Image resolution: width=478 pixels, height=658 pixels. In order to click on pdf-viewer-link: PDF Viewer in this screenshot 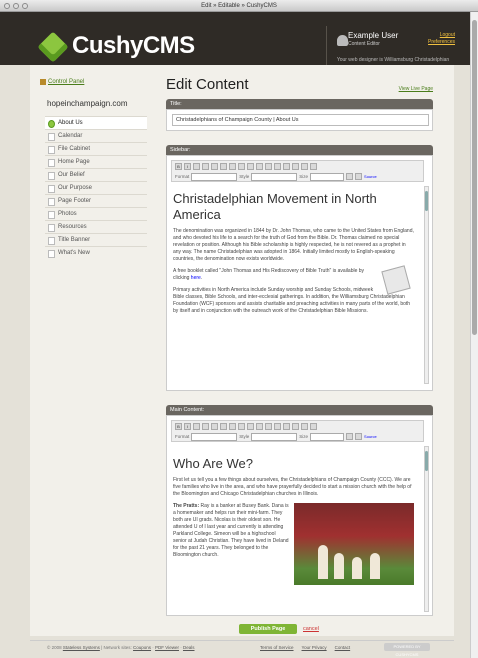, I will do `click(167, 647)`.